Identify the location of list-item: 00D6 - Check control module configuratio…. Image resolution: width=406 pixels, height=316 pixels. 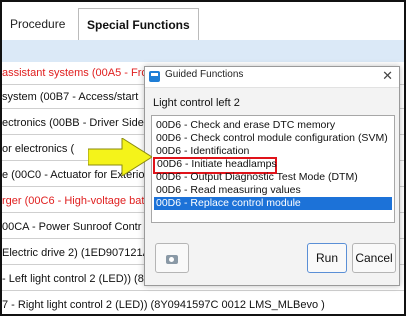
(273, 138).